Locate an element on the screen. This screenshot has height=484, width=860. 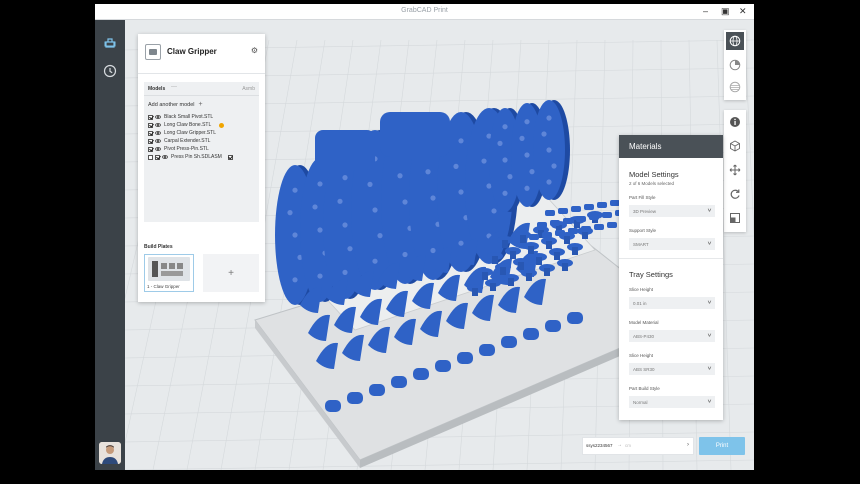
build-plate-thumbnail: 1 - Claw Gripper is located at coordinates (169, 273).